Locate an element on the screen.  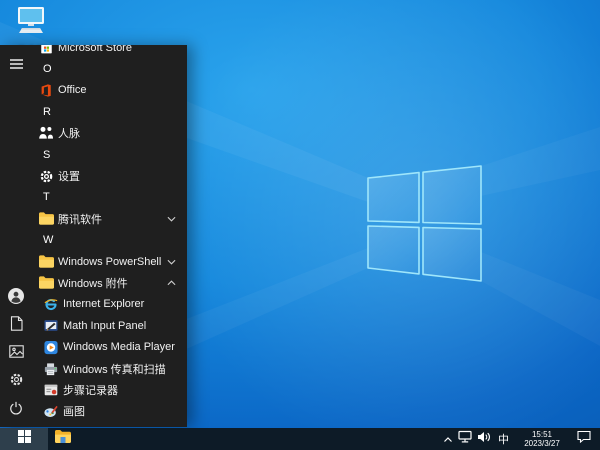
taskbar-file-explorer-button is located at coordinates (63, 439).